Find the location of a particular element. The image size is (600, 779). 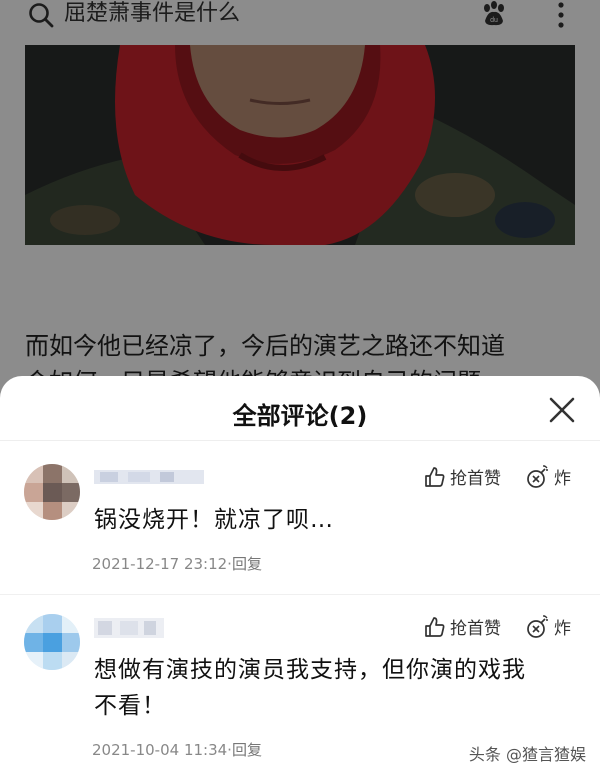

close-icon is located at coordinates (562, 410).